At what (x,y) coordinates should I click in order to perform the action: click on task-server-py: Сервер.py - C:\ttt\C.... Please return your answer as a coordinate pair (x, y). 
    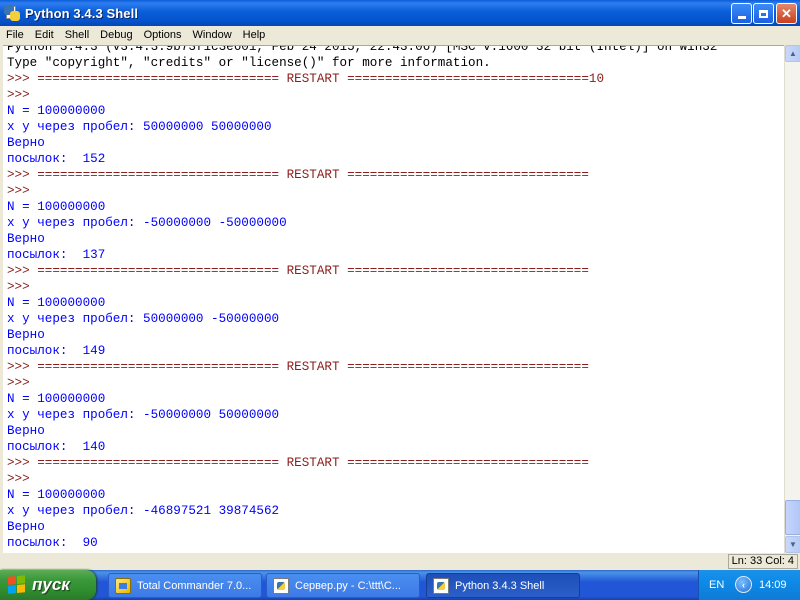
    Looking at the image, I should click on (343, 585).